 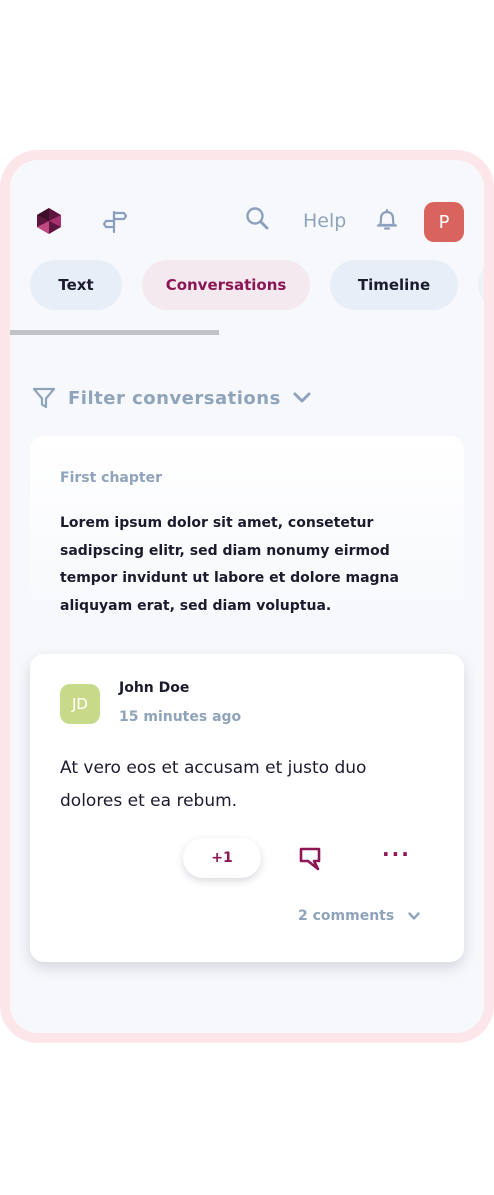 What do you see at coordinates (111, 478) in the screenshot?
I see `chapter-title: First chapter` at bounding box center [111, 478].